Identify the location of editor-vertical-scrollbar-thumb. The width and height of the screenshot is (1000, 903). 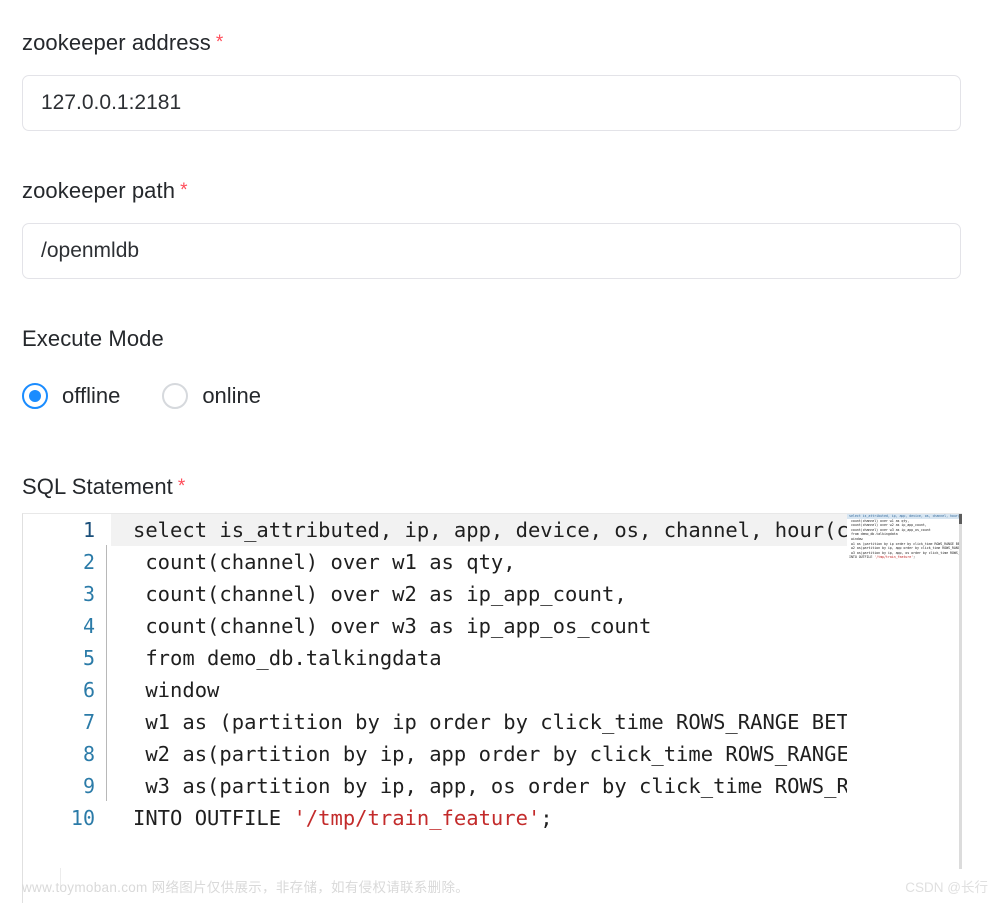
(960, 519).